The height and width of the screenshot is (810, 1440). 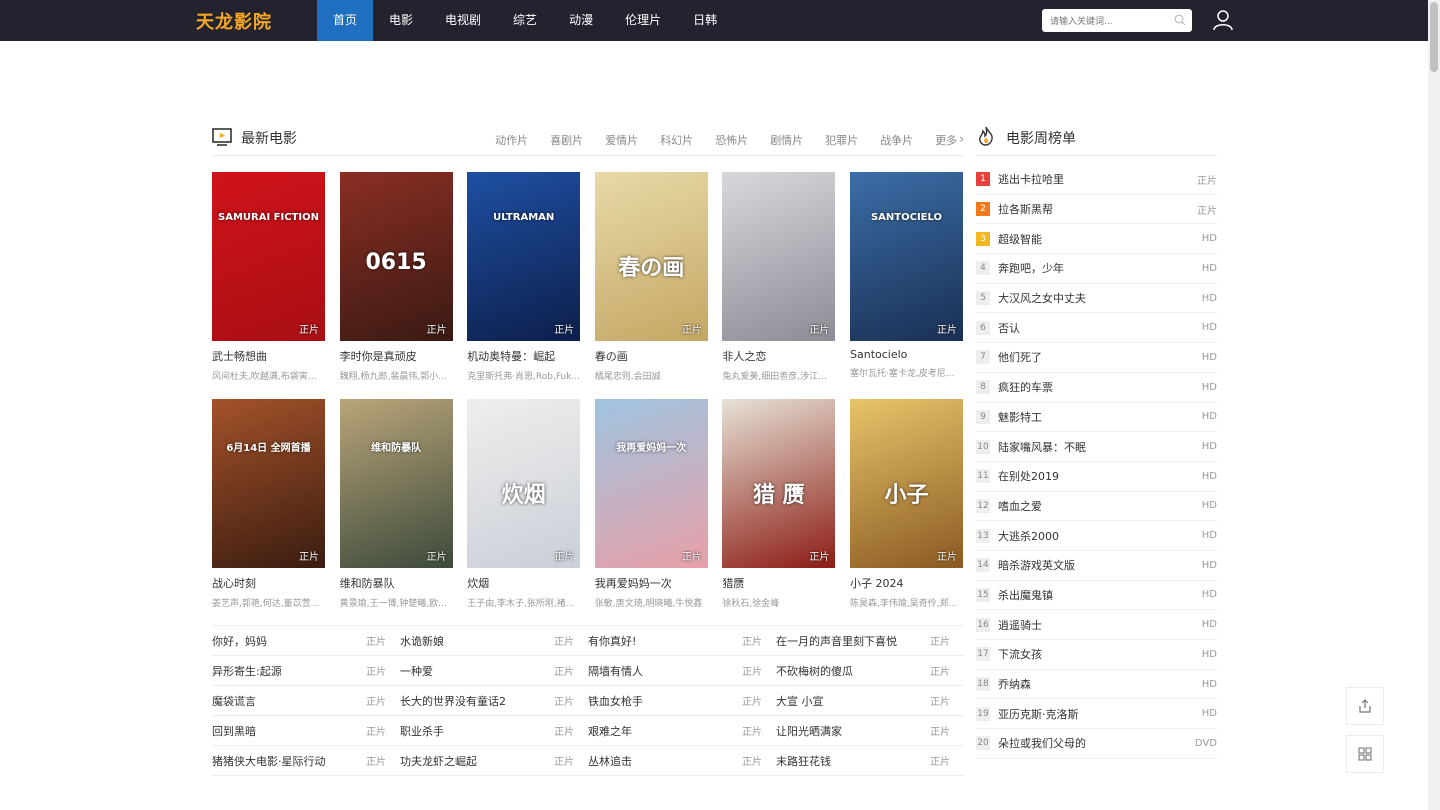 What do you see at coordinates (682, 700) in the screenshot?
I see `text-list-item: 铁血女枪手 正片` at bounding box center [682, 700].